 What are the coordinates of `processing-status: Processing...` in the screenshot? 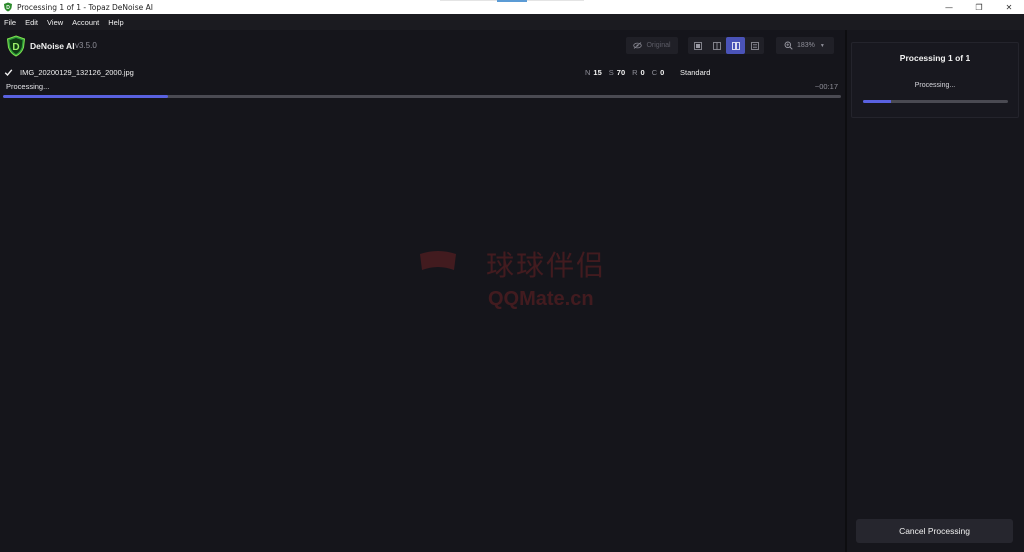 It's located at (935, 85).